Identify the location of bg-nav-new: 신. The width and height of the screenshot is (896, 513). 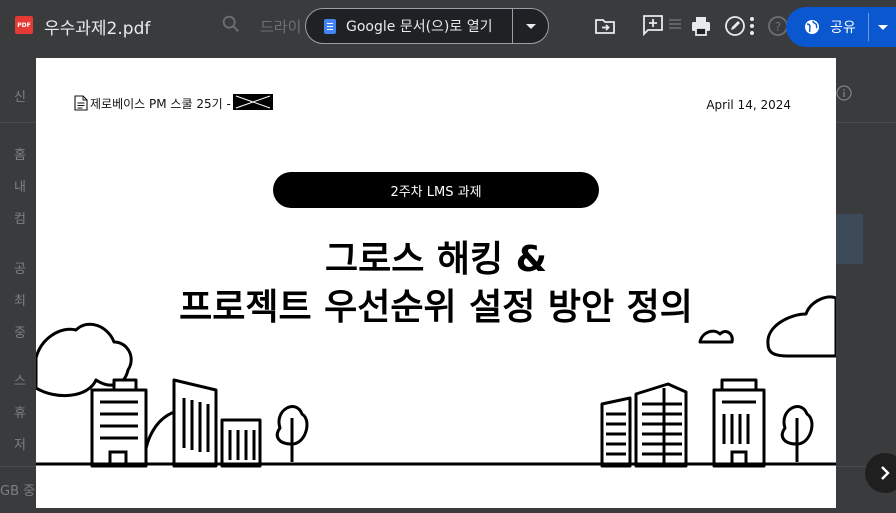
(20, 97).